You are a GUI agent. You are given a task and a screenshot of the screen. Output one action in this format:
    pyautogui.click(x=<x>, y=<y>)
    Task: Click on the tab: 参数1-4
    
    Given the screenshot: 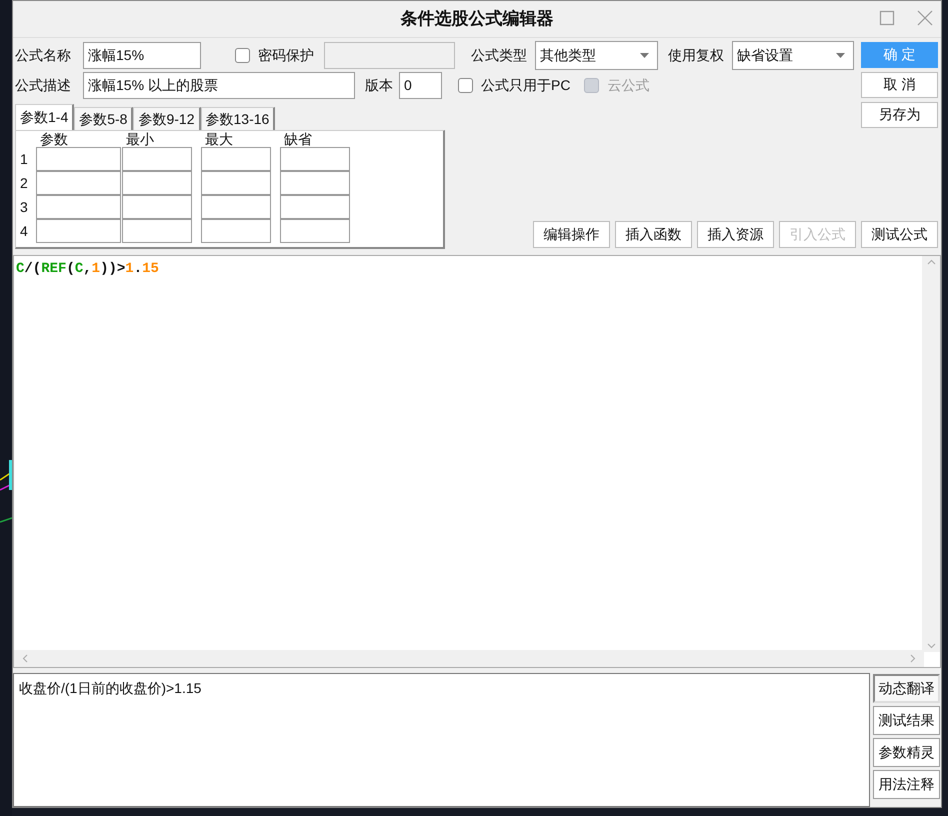 What is the action you would take?
    pyautogui.click(x=44, y=117)
    